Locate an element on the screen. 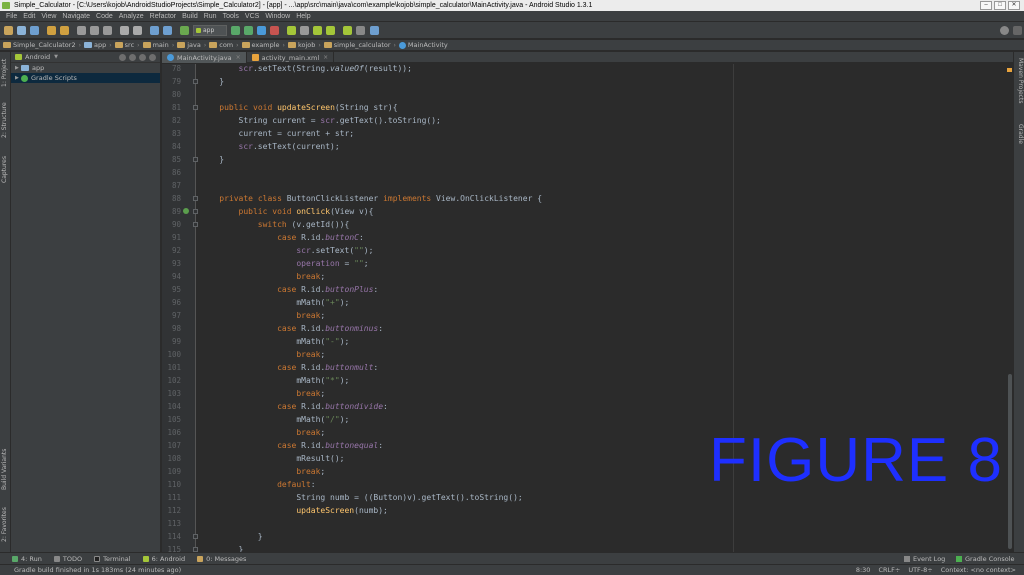 Image resolution: width=1024 pixels, height=575 pixels. code-line: 105 mMath("/"); is located at coordinates (582, 419).